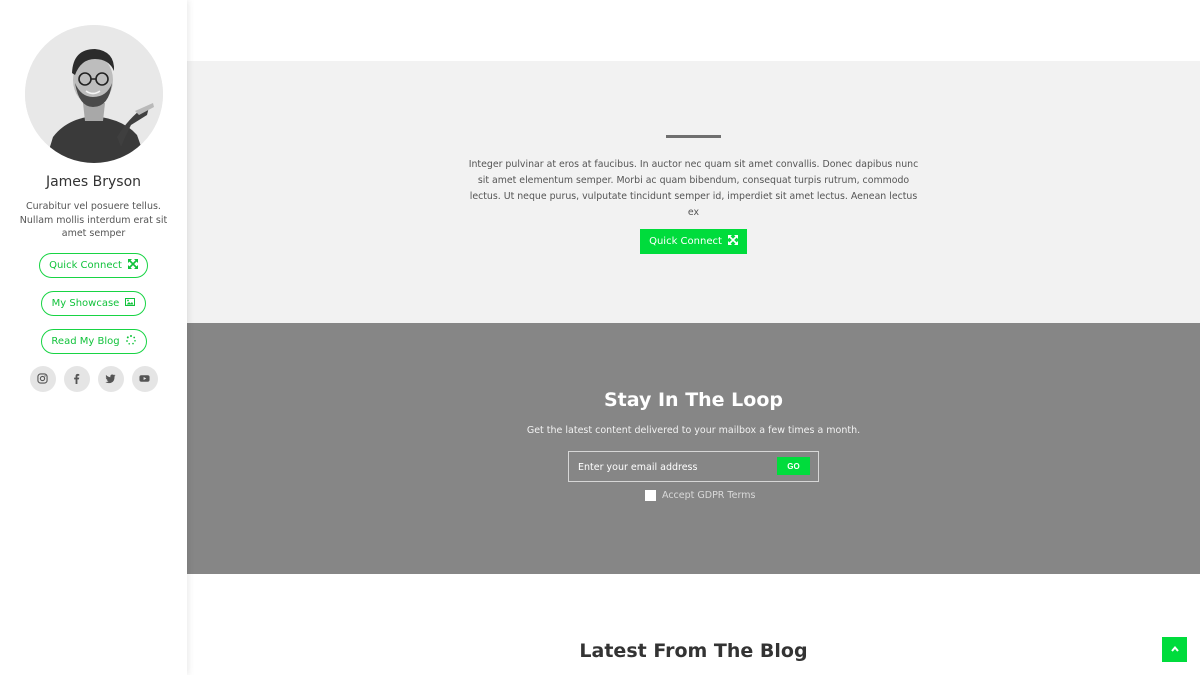 This screenshot has width=1200, height=675. I want to click on quick-connect-cta-button: Quick Connect, so click(693, 241).